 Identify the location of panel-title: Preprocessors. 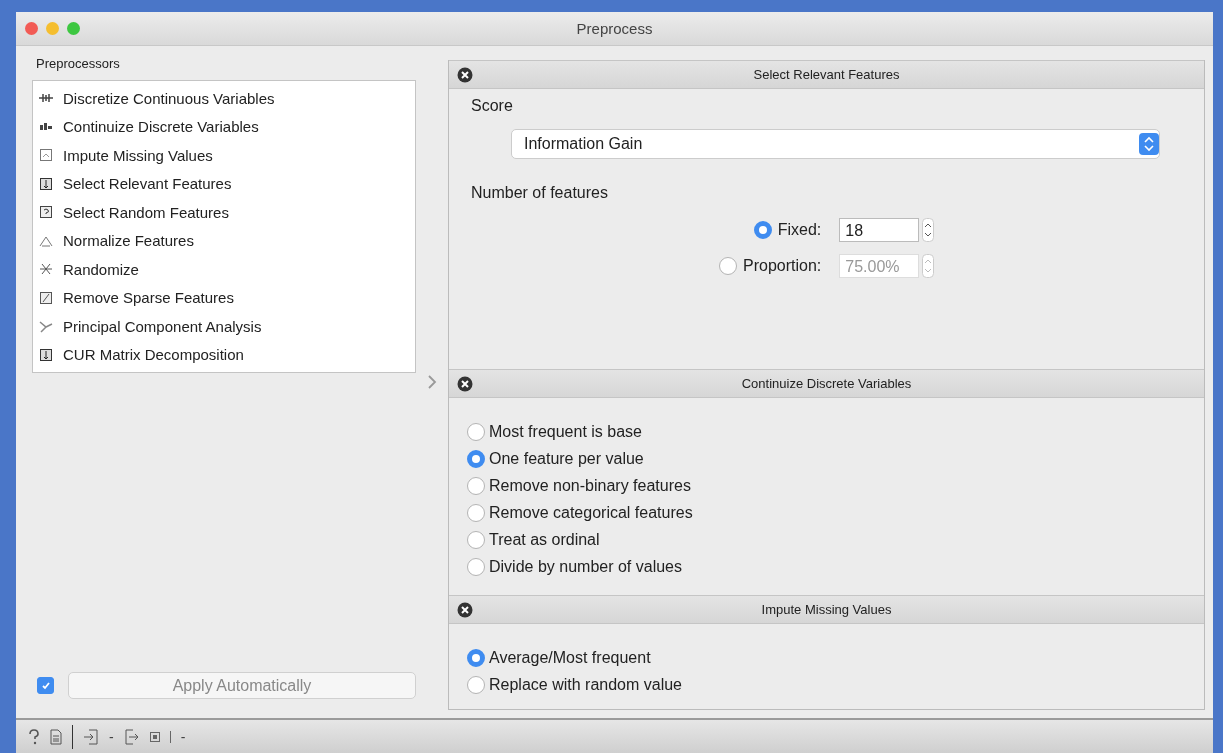
(78, 63).